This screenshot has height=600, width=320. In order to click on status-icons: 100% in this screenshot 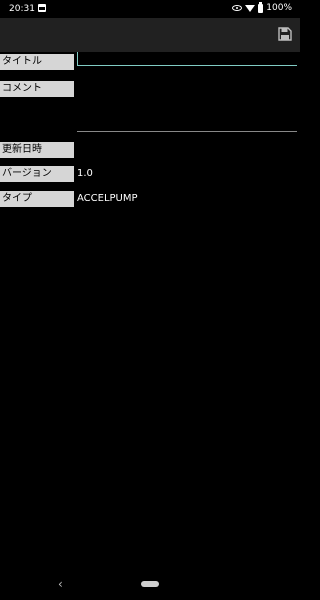, I will do `click(262, 7)`.